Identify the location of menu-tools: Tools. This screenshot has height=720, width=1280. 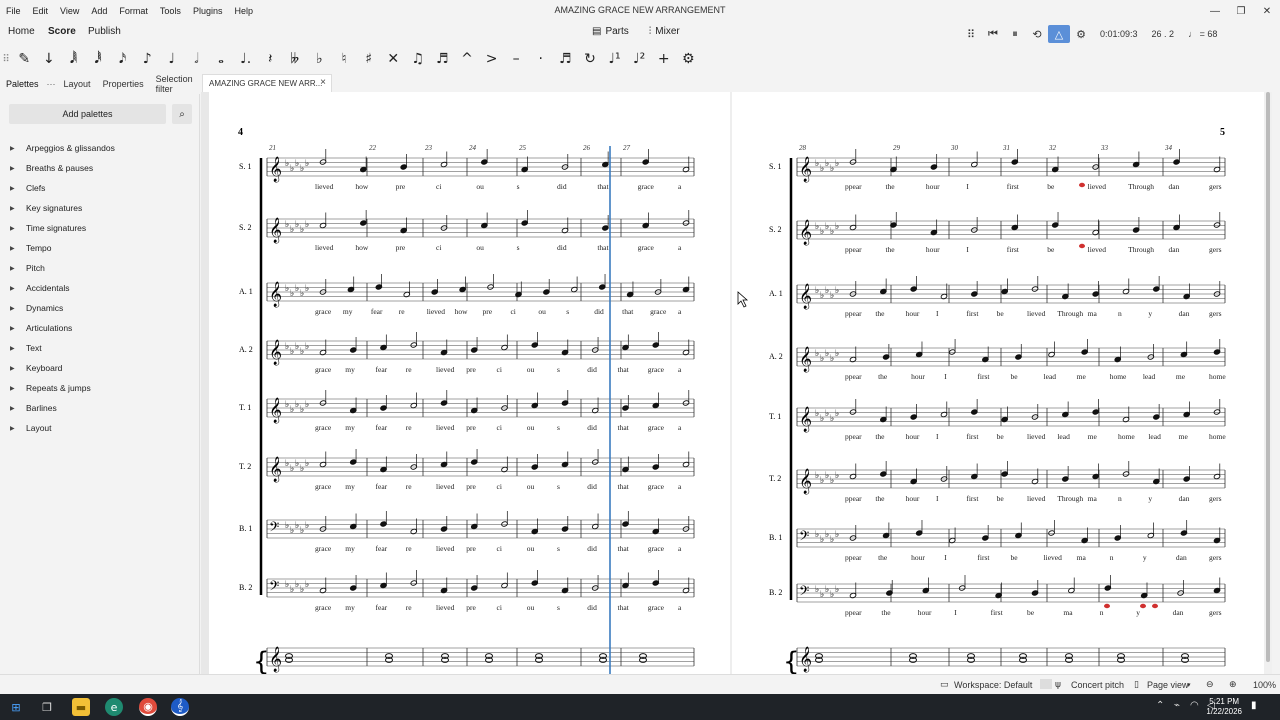
(170, 11).